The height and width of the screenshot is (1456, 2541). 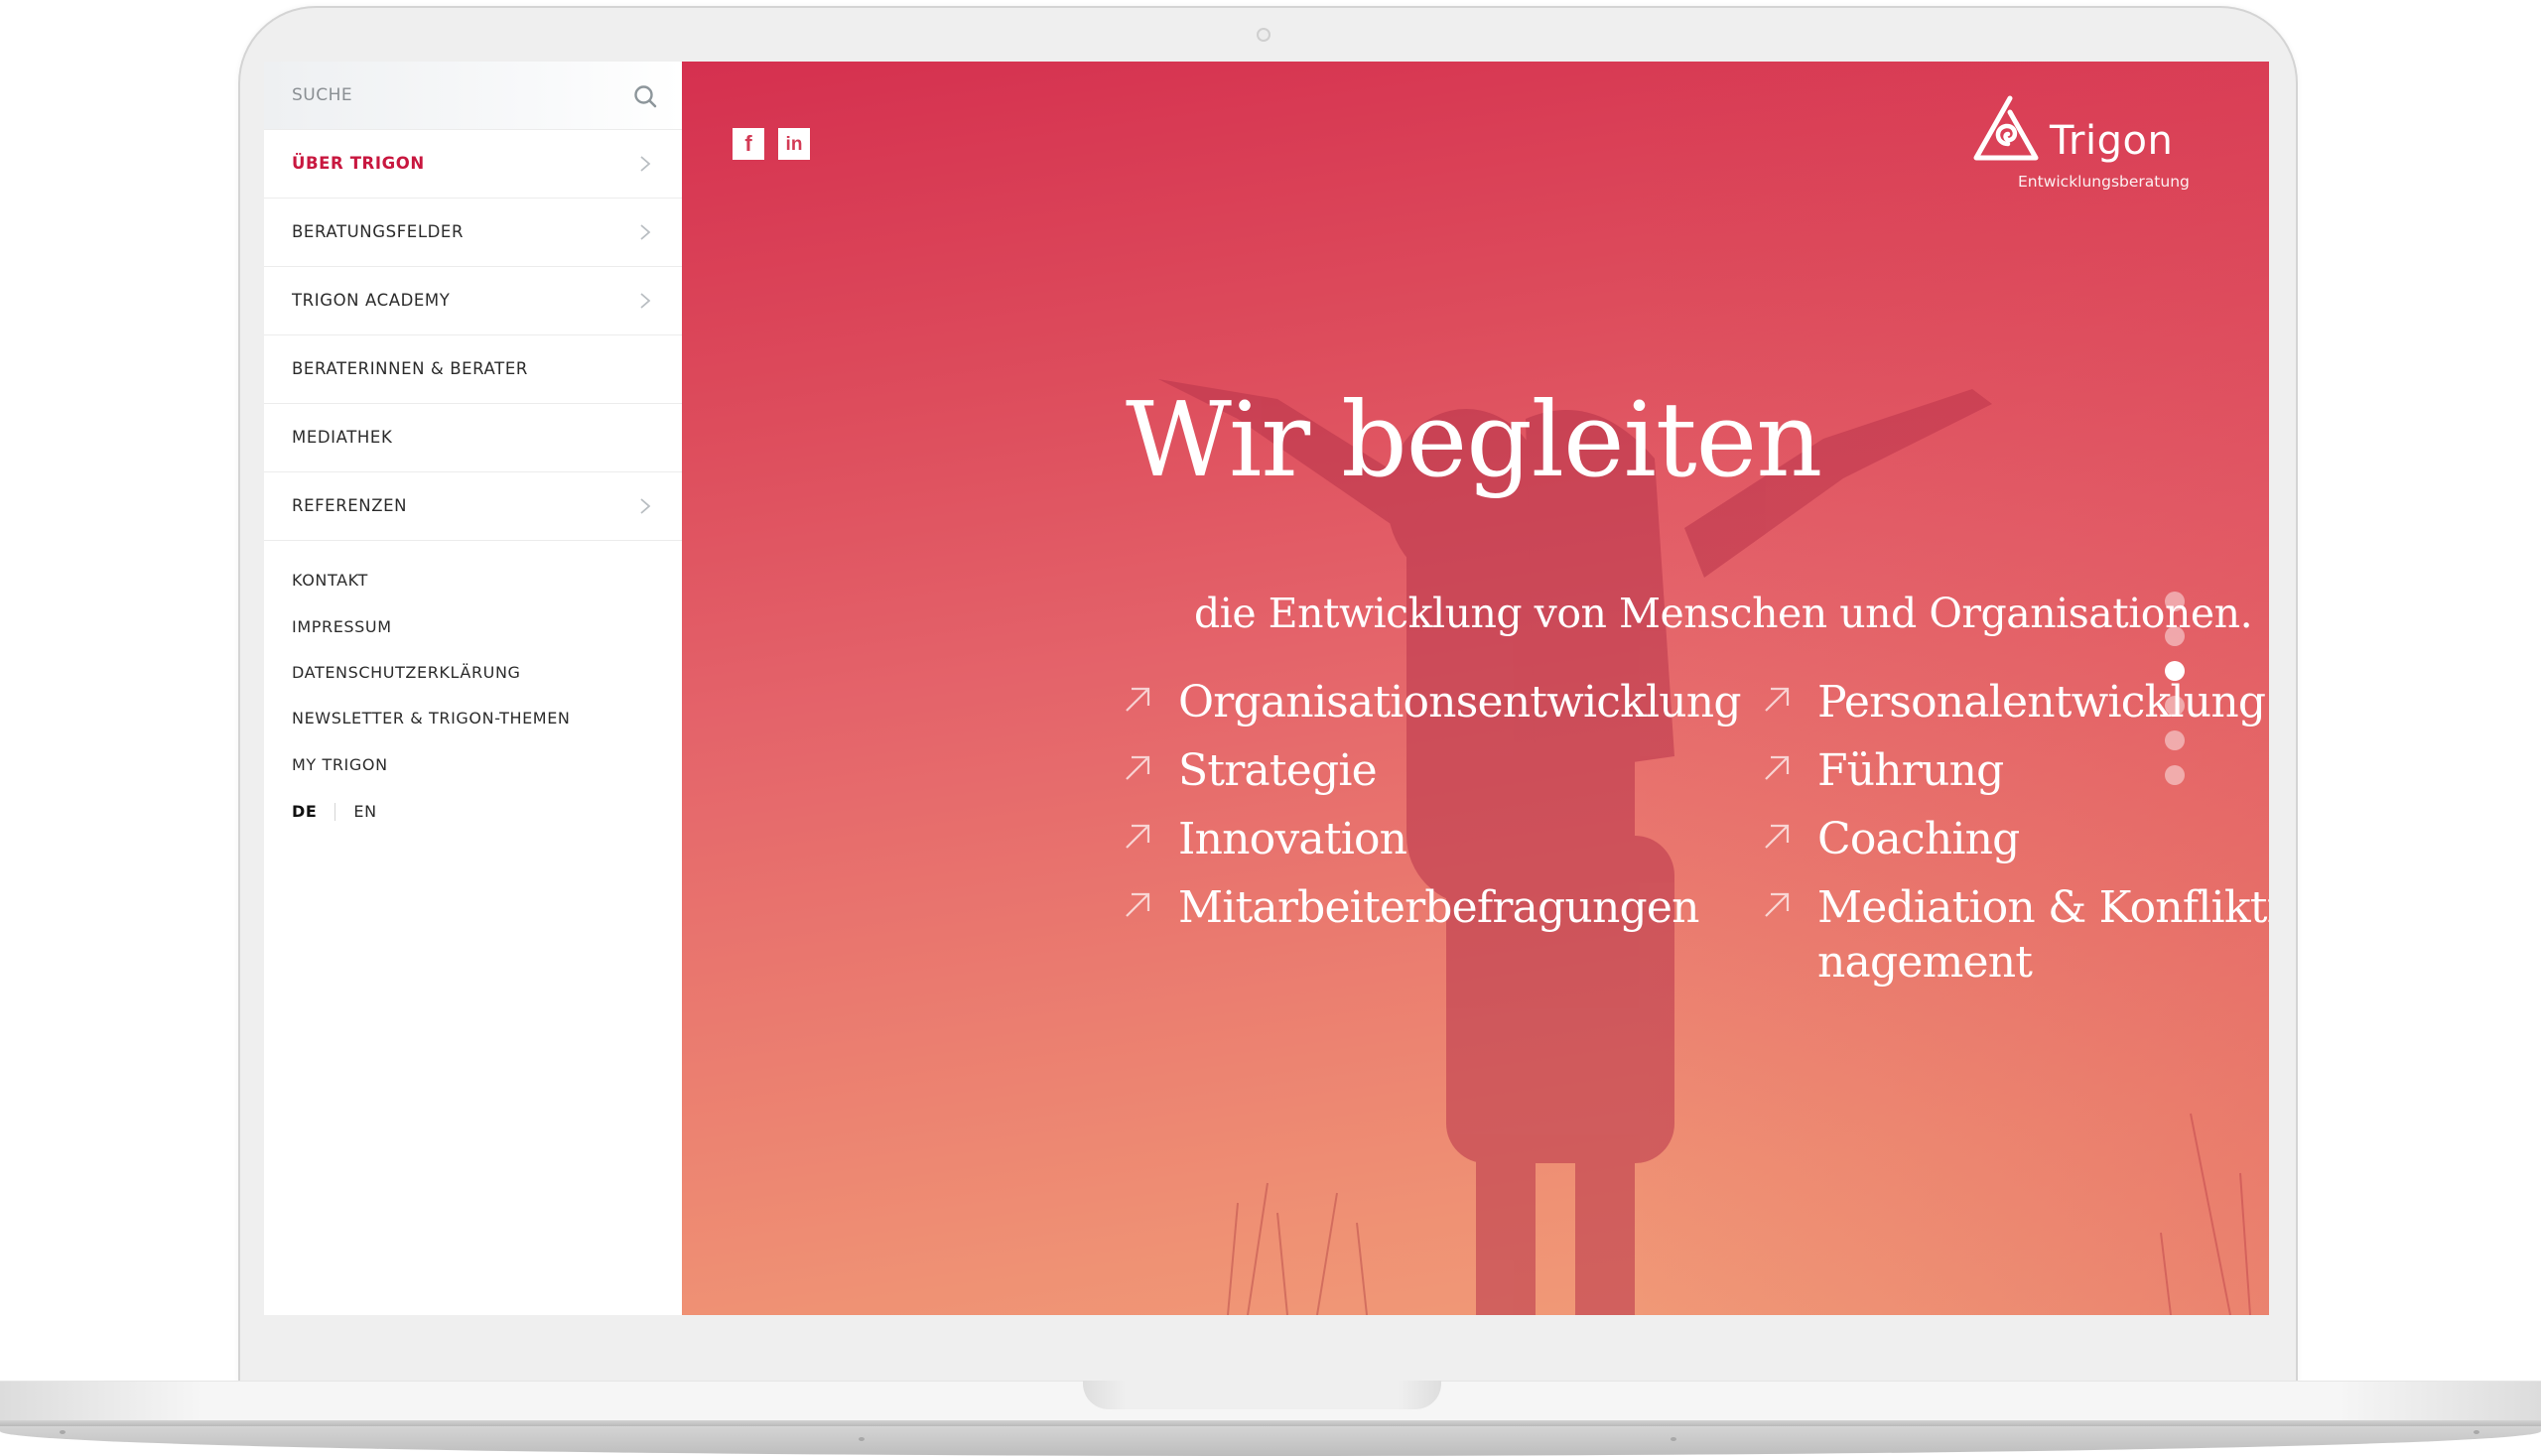 What do you see at coordinates (1460, 702) in the screenshot?
I see `topic-label: Organisationsentwicklung` at bounding box center [1460, 702].